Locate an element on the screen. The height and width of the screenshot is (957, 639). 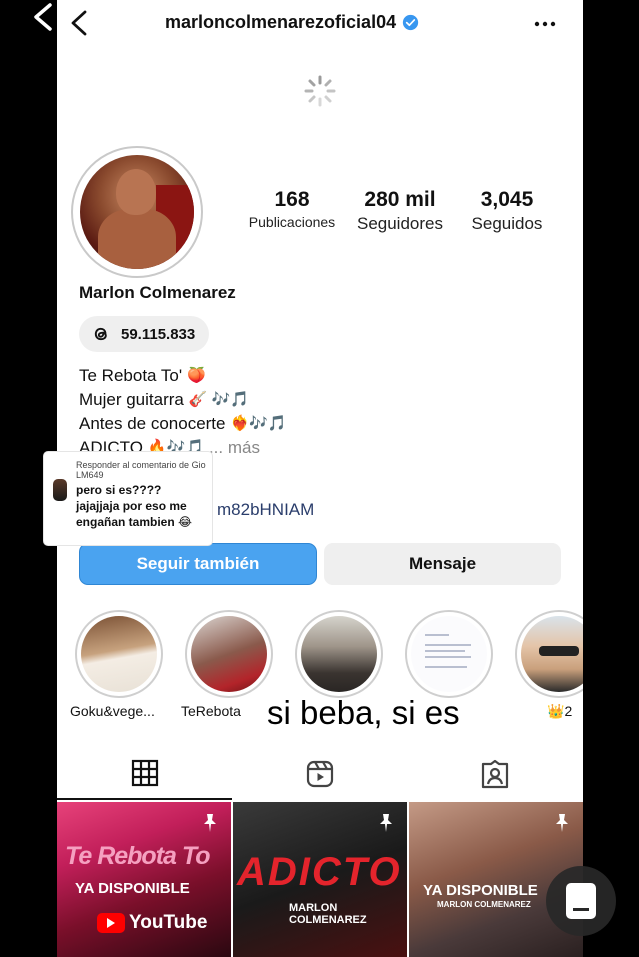
threads-count: 59.115.833 is located at coordinates (158, 334).